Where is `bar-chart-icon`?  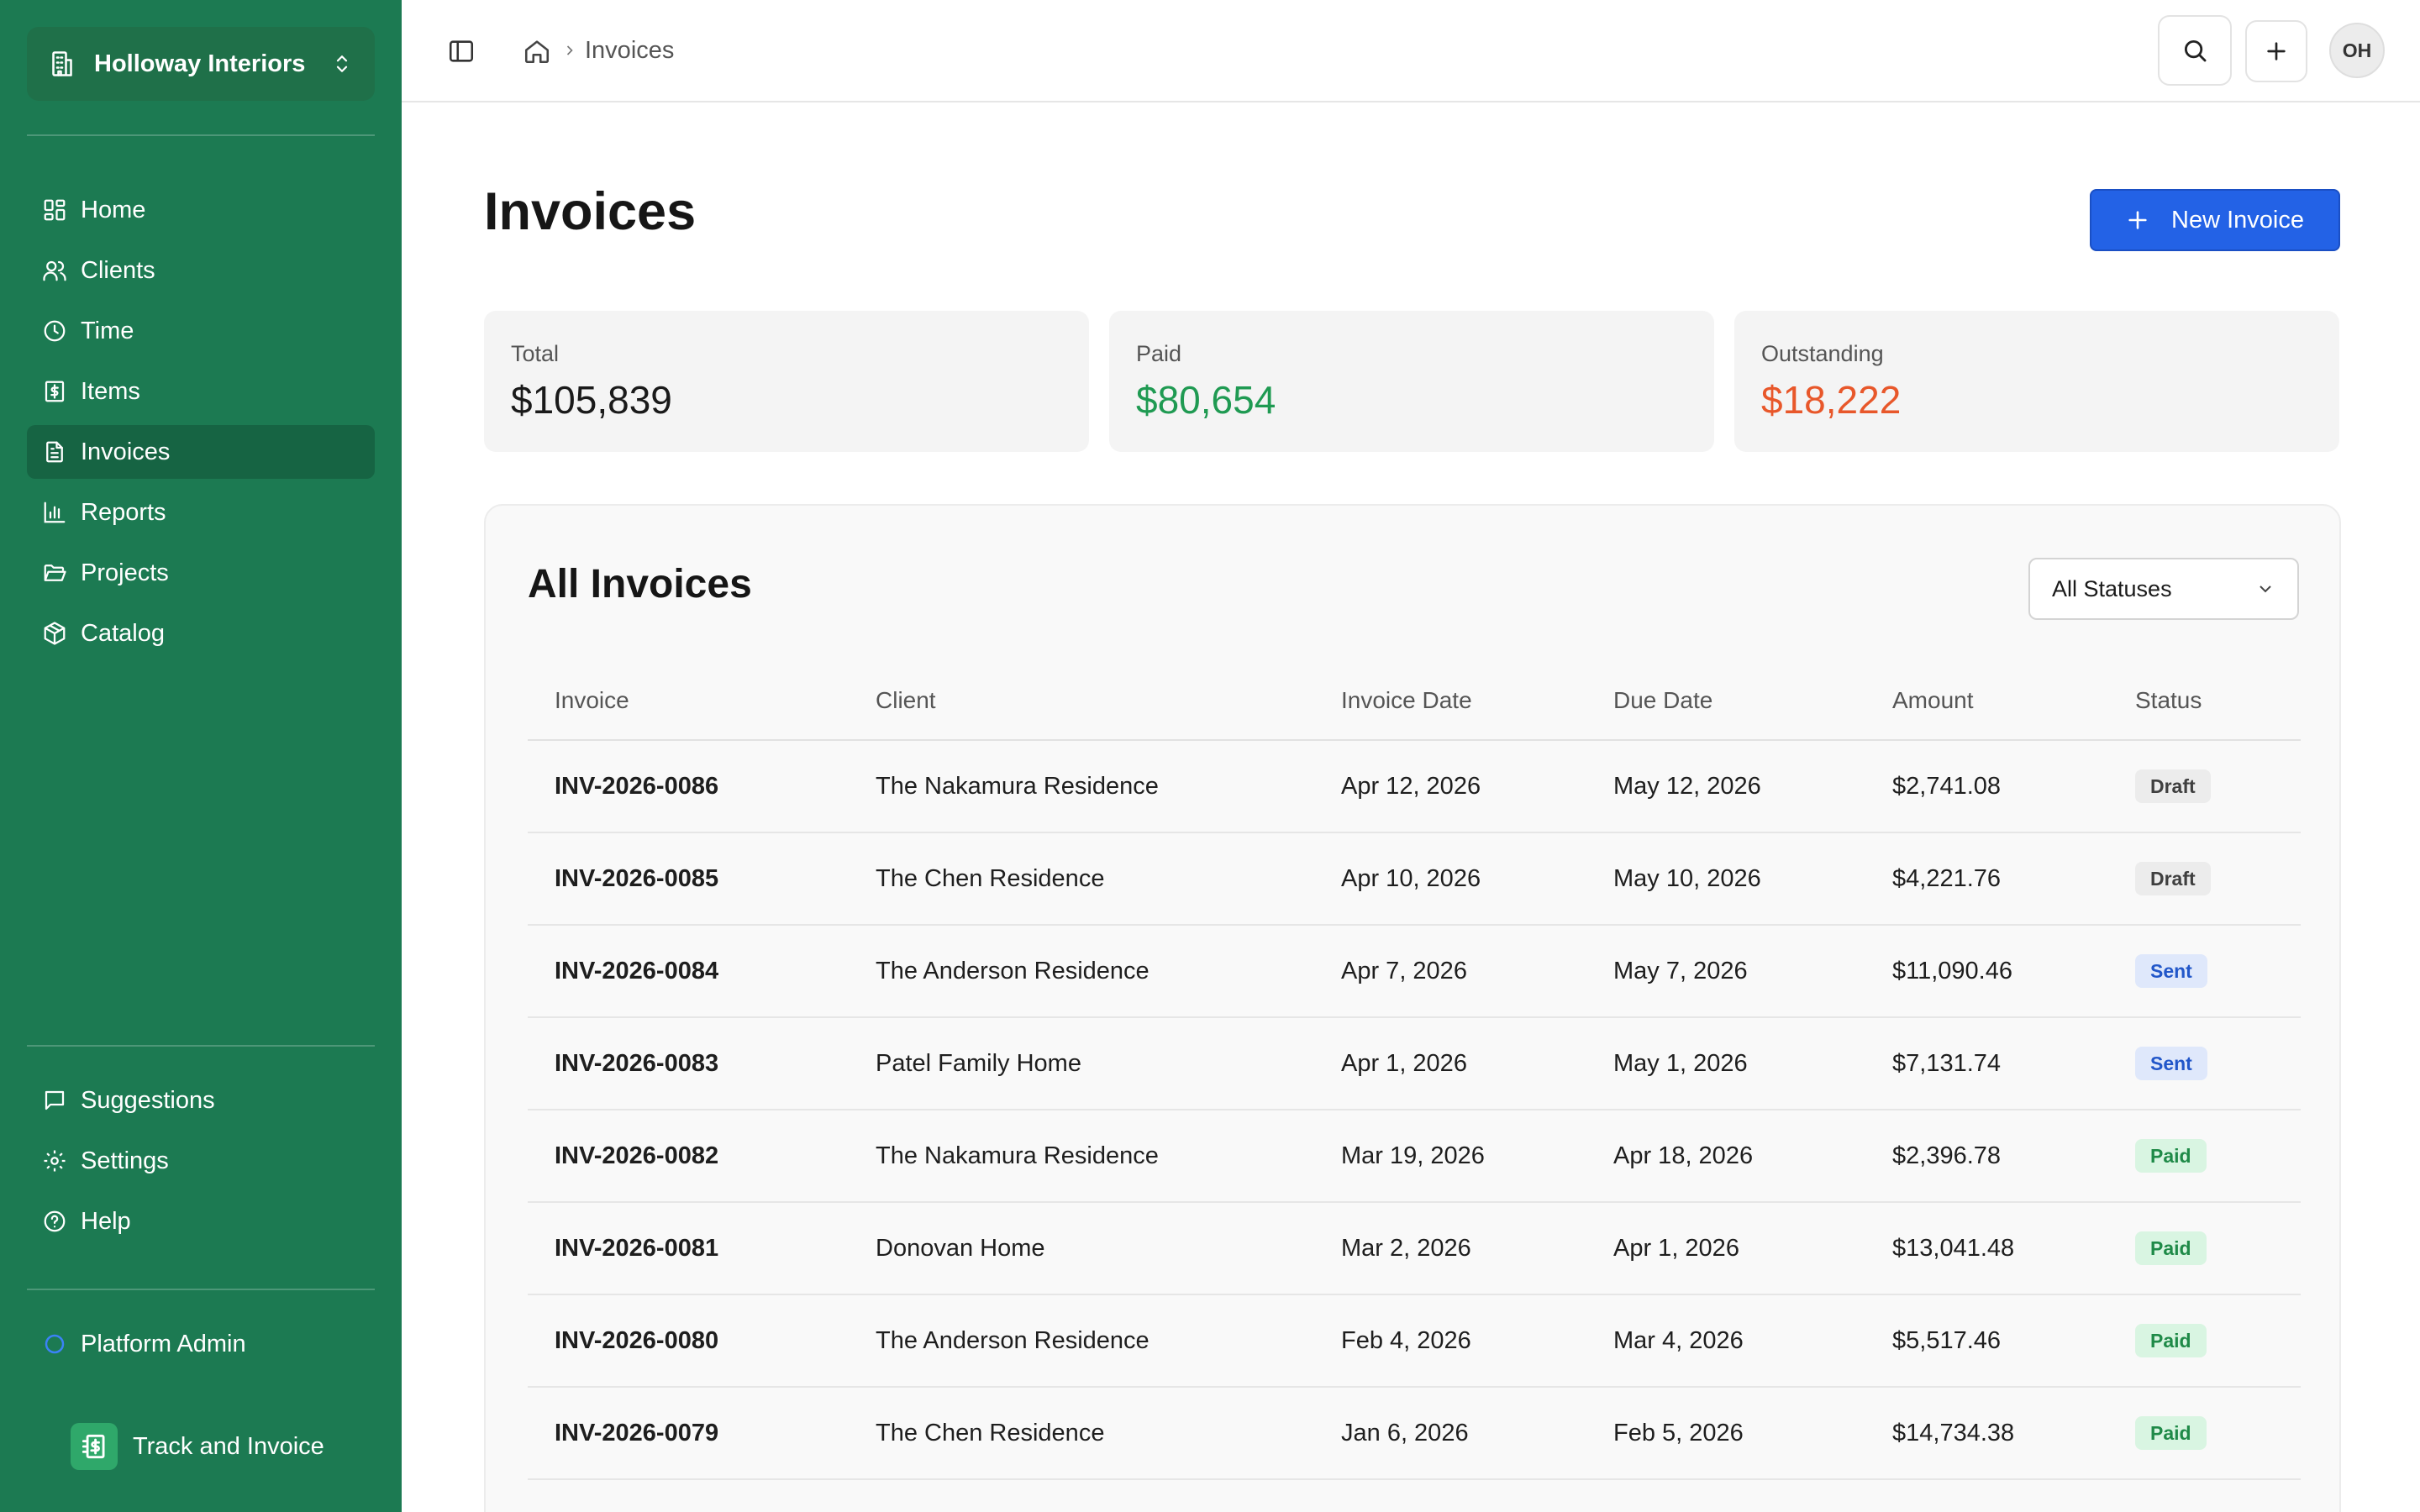 bar-chart-icon is located at coordinates (54, 512).